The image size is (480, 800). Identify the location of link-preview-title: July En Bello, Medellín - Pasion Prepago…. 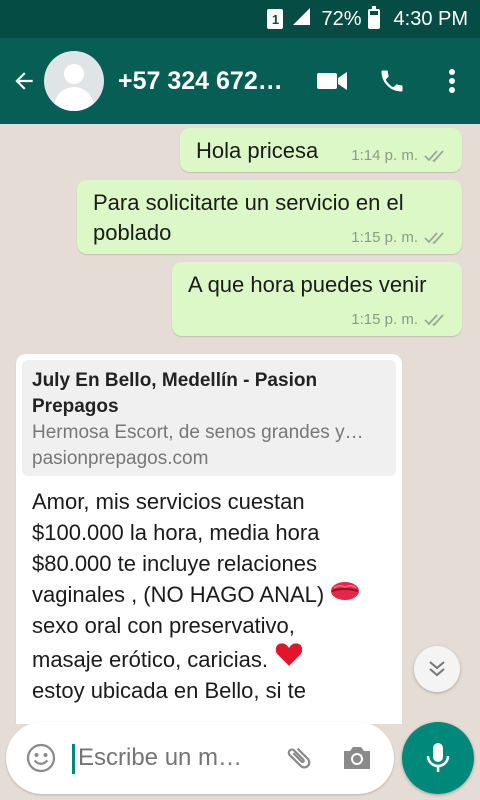
(175, 393).